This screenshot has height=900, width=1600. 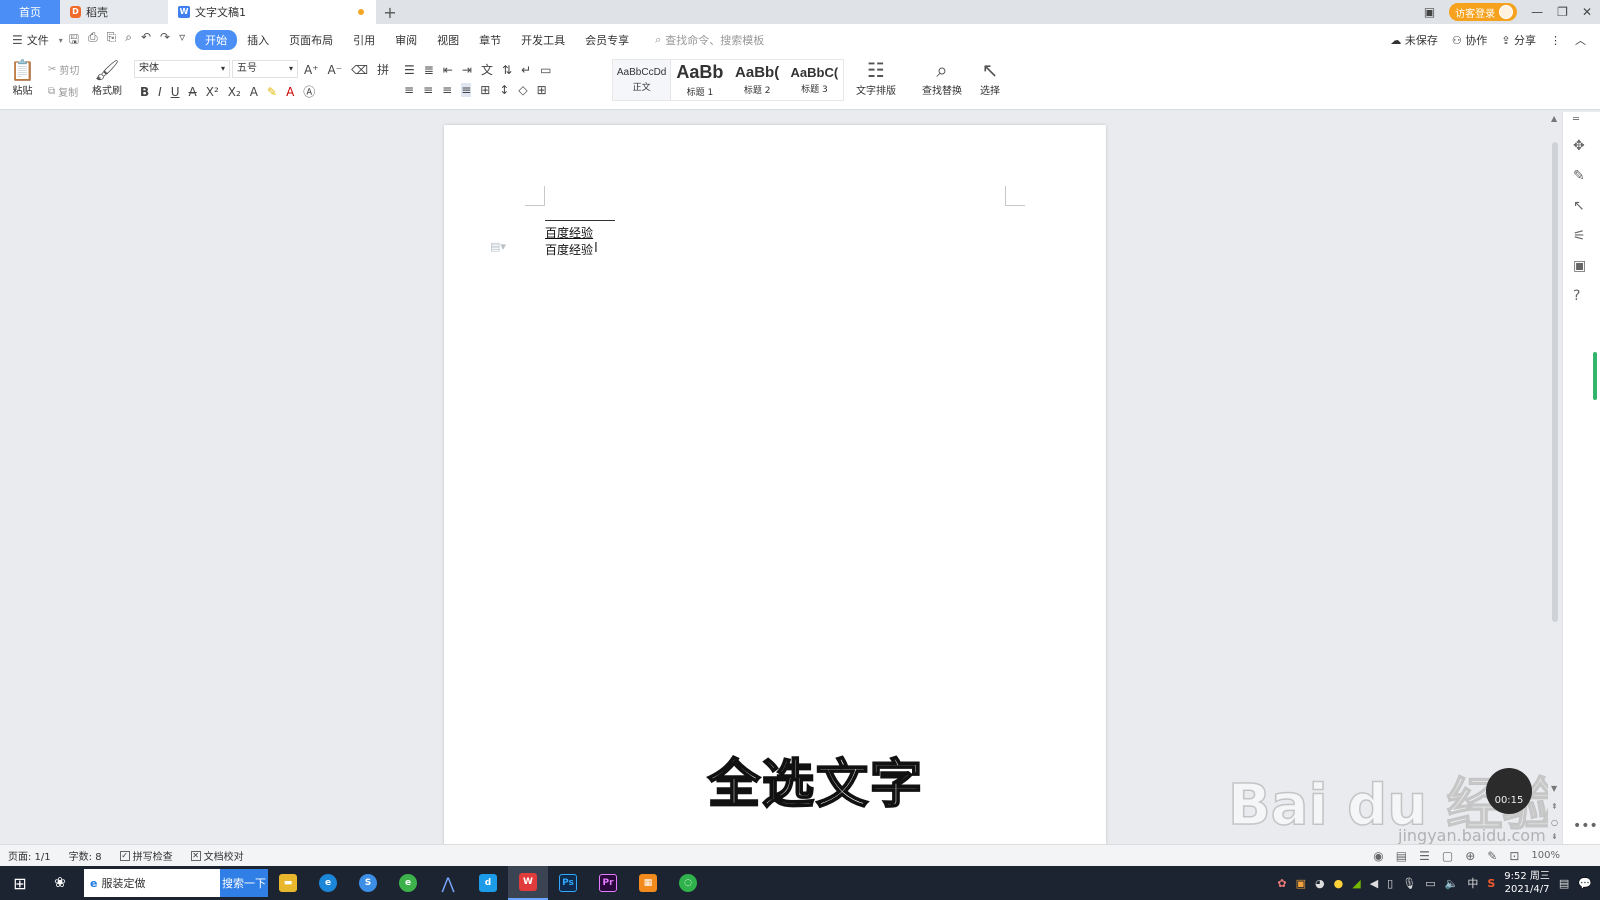 I want to click on tab-home: 首页, so click(x=30, y=12).